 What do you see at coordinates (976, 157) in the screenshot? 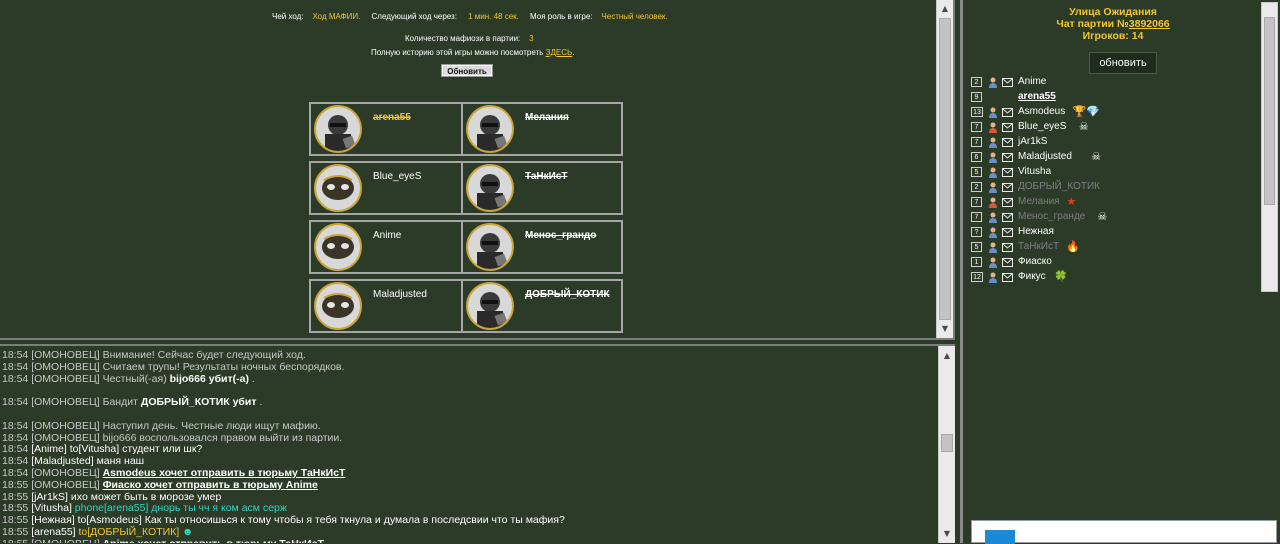
I see `player-rating-badge: 6` at bounding box center [976, 157].